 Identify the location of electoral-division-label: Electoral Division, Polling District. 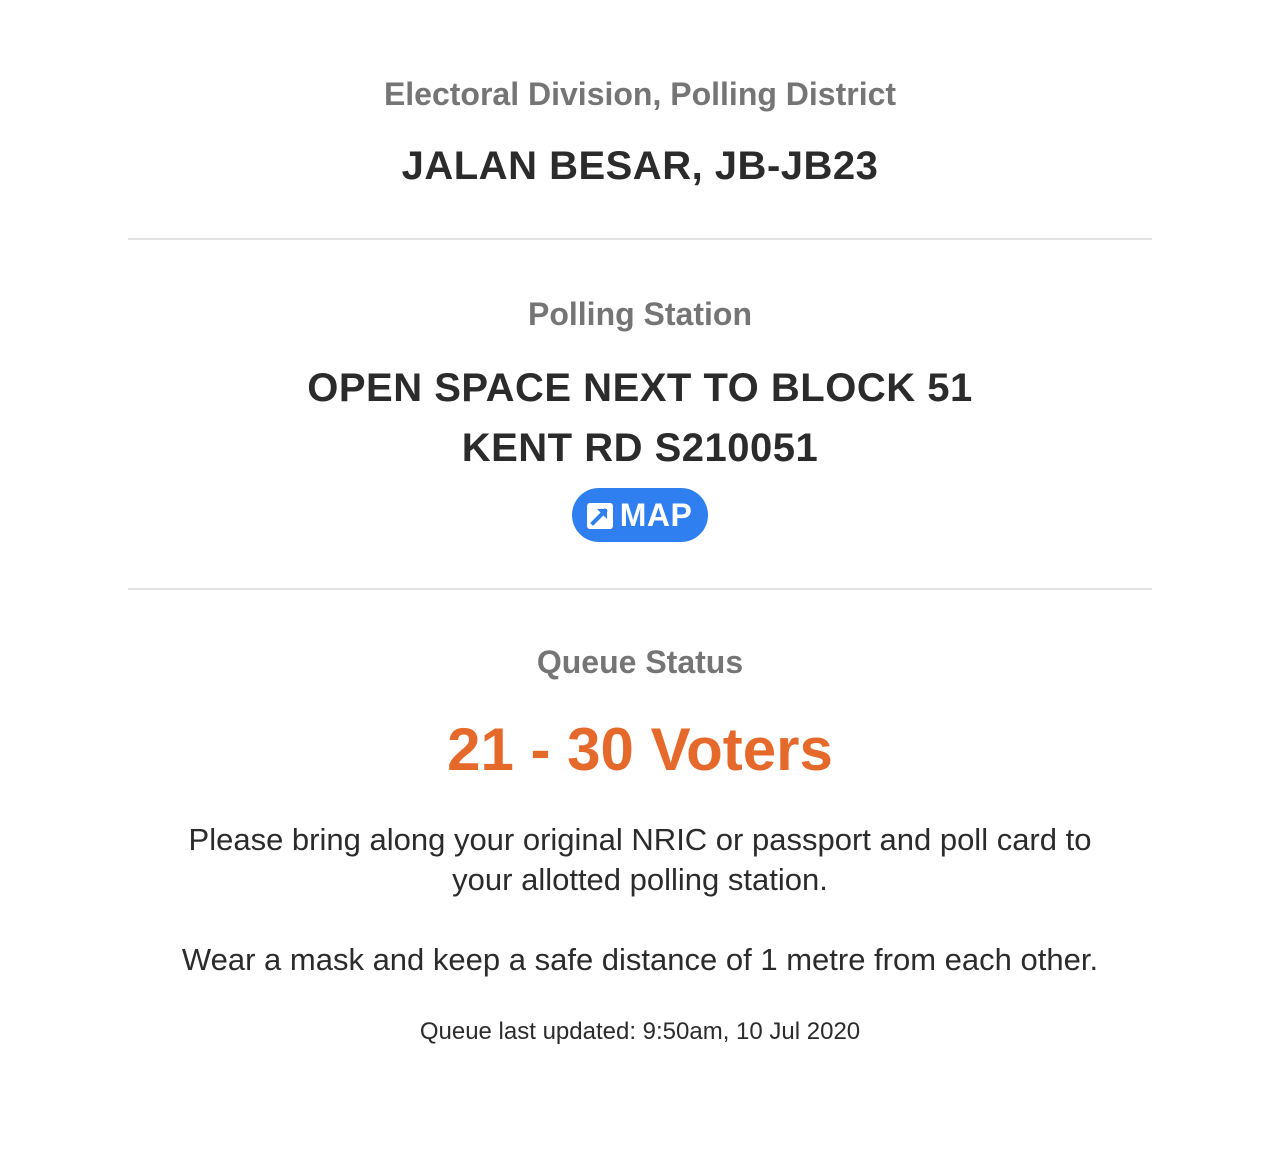
(640, 94).